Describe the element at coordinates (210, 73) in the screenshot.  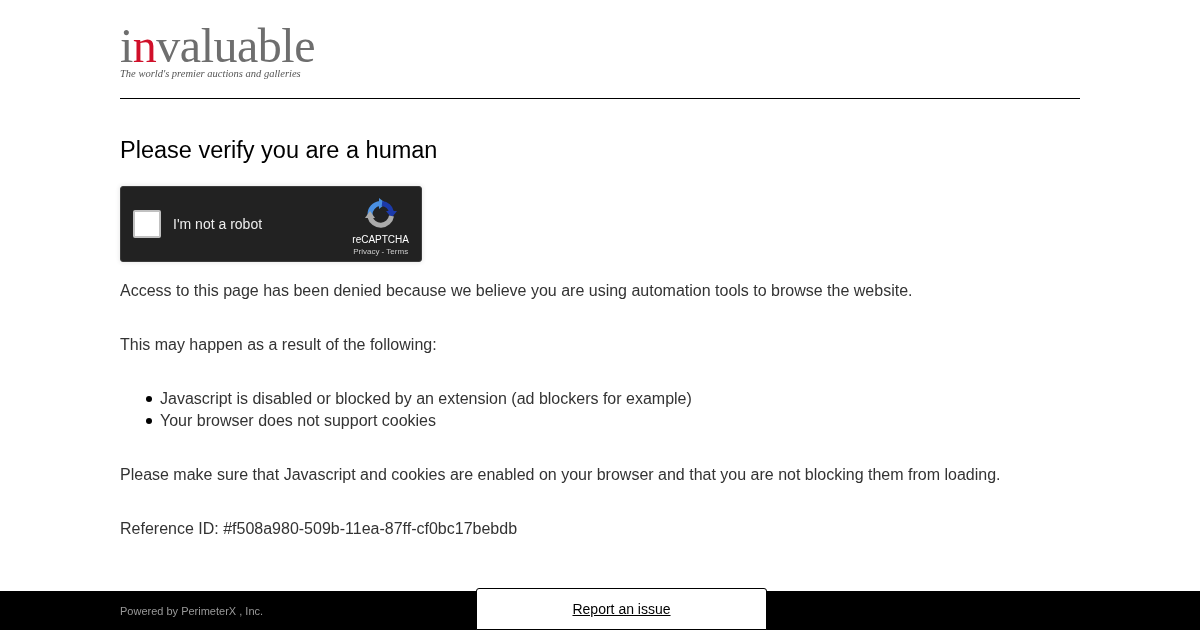
I see `logo-tagline: The world's premier auctions and galleries` at that location.